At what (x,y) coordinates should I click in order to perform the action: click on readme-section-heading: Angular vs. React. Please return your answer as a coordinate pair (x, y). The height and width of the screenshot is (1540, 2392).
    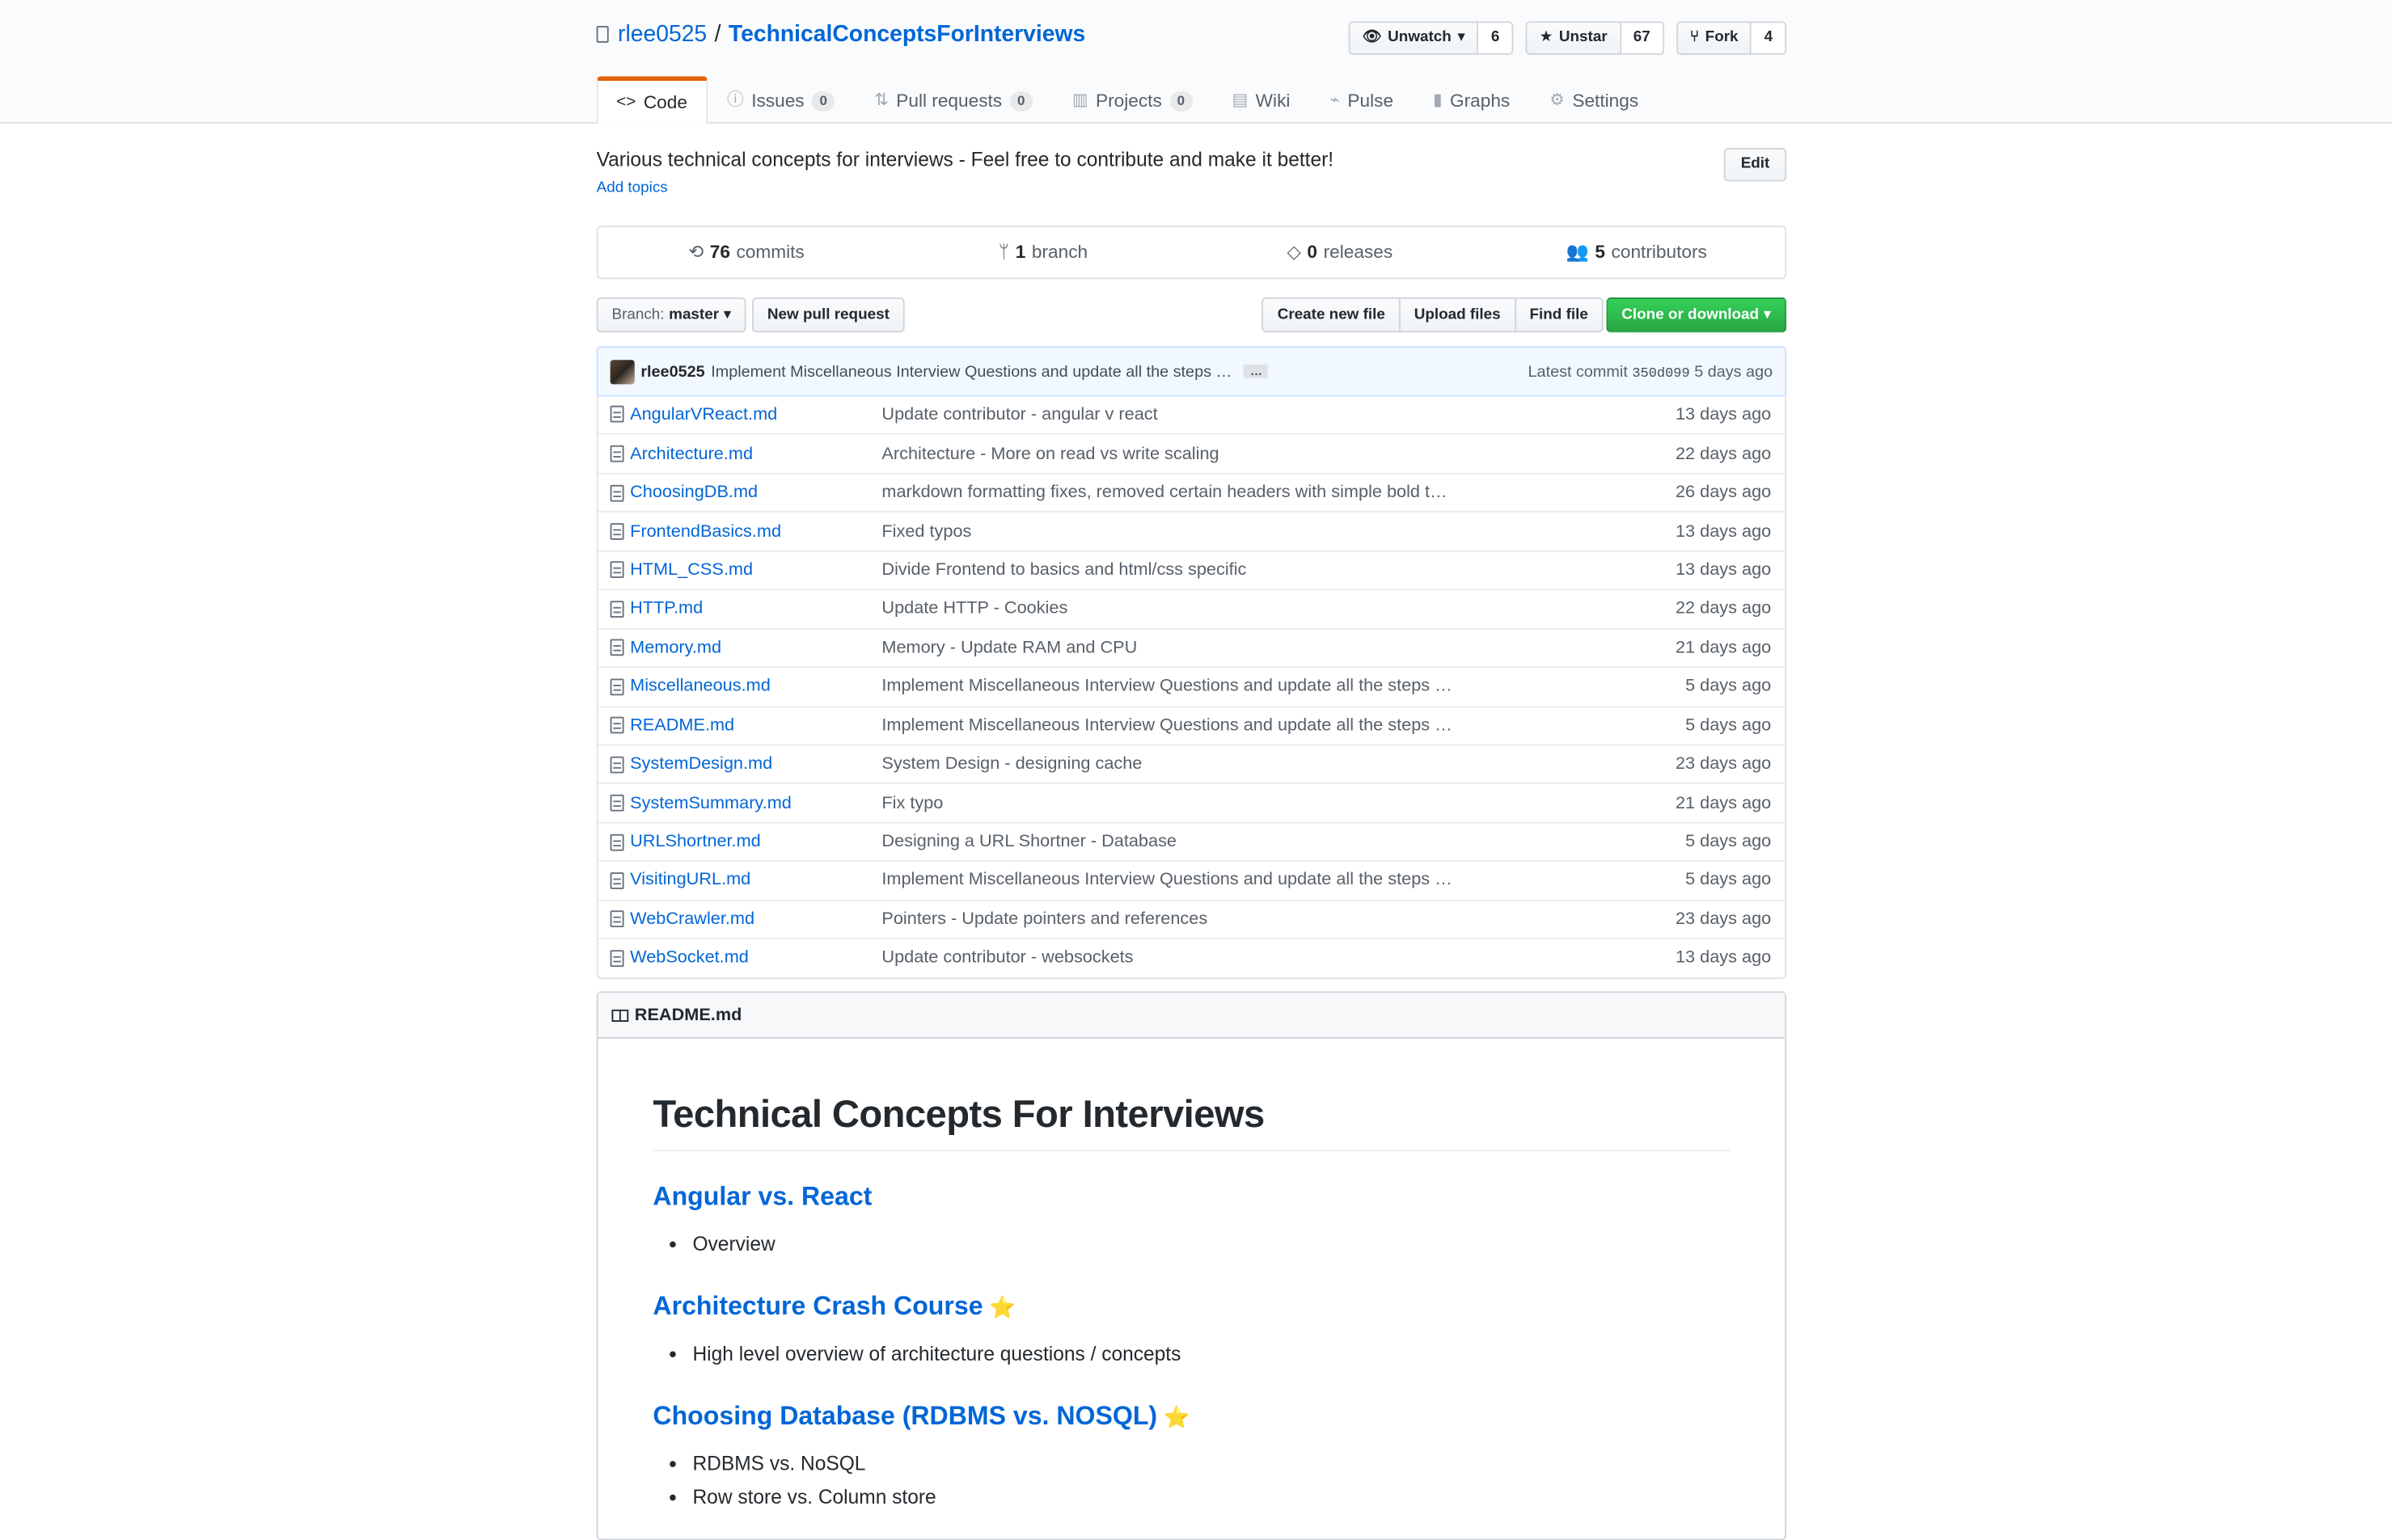
    Looking at the image, I should click on (1192, 1198).